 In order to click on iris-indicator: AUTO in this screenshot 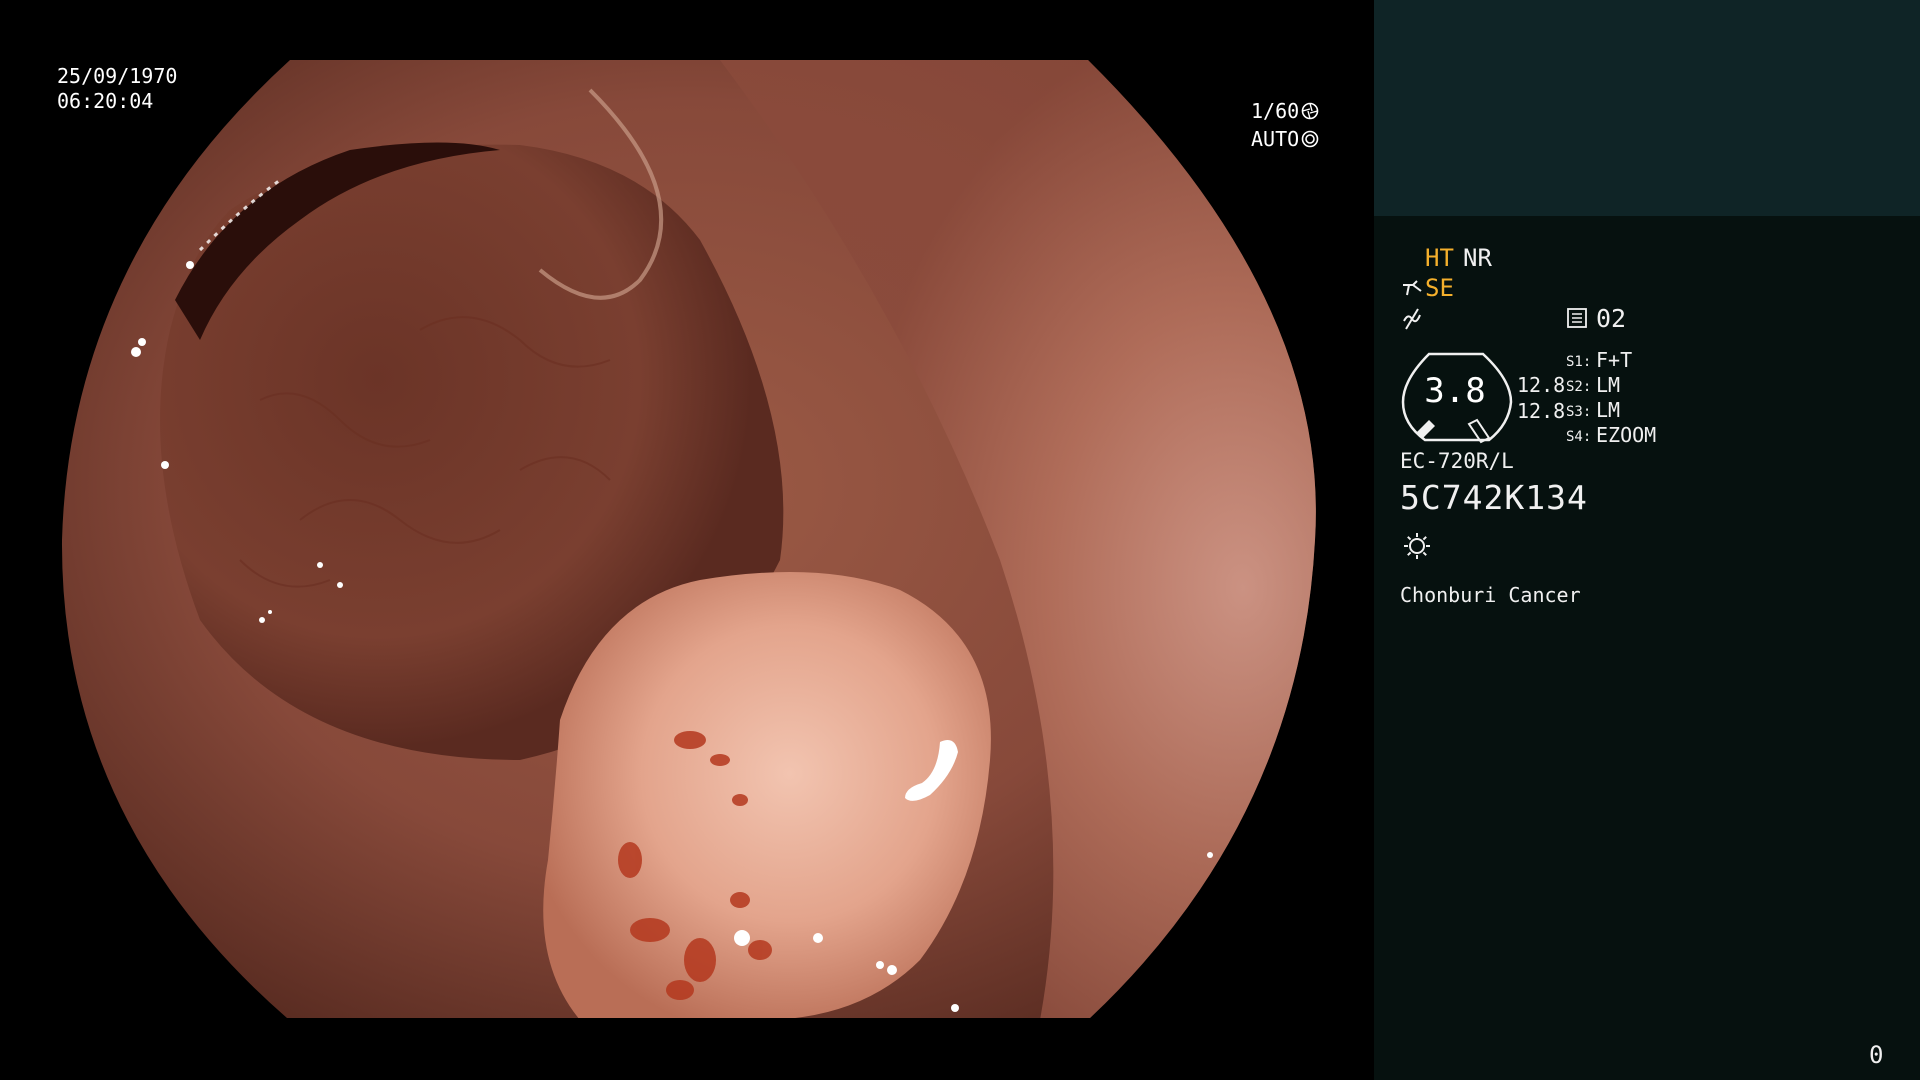, I will do `click(1285, 139)`.